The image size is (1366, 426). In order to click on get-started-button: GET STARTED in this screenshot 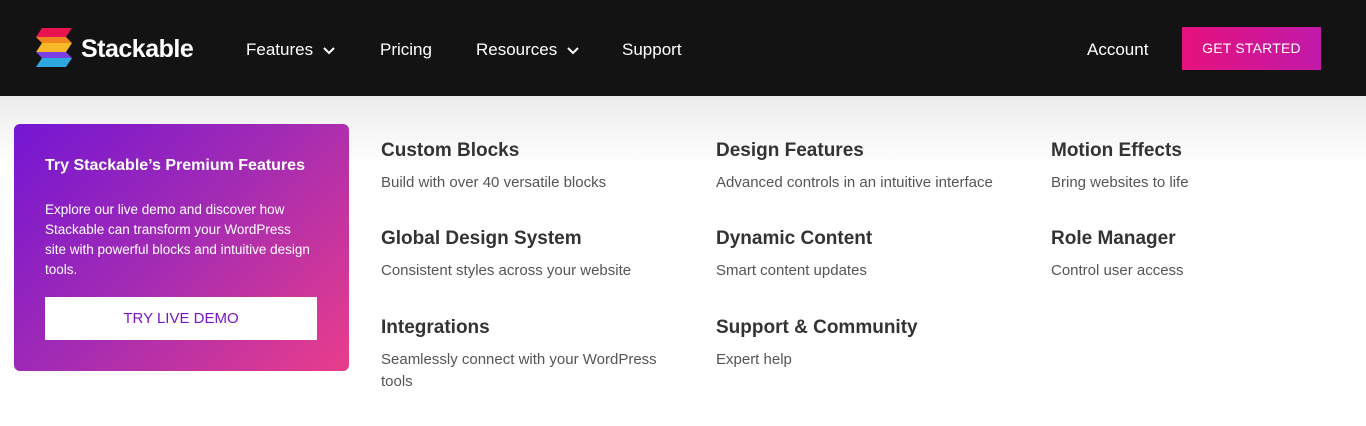, I will do `click(1251, 48)`.